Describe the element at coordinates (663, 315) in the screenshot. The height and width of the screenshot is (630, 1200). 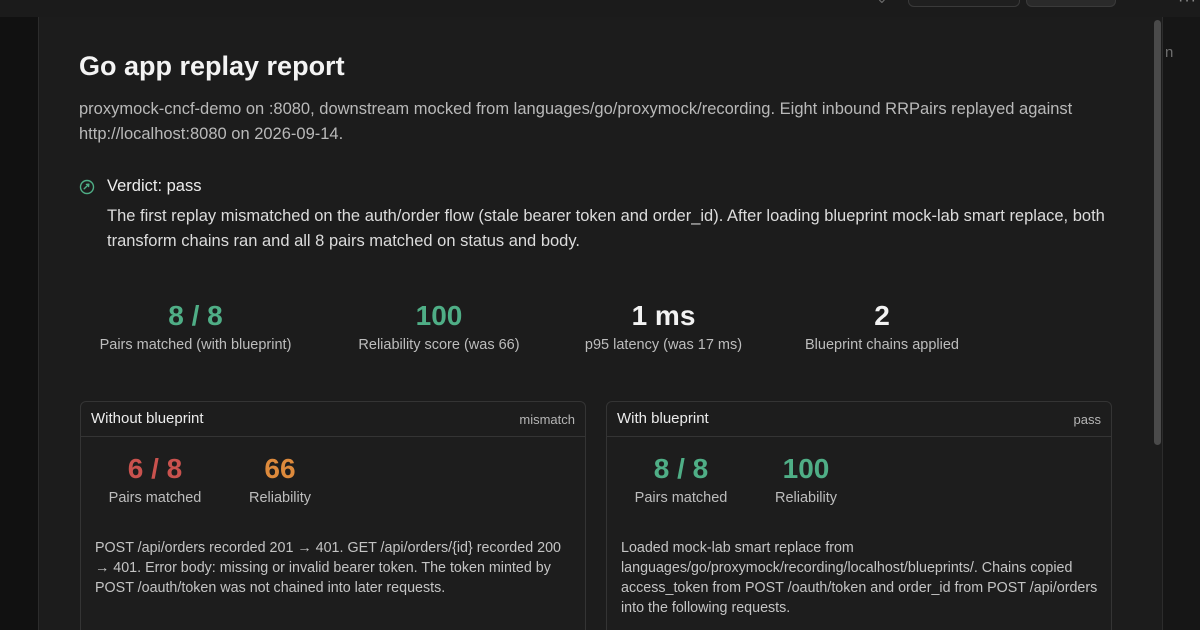
I see `stat-value: 1 ms` at that location.